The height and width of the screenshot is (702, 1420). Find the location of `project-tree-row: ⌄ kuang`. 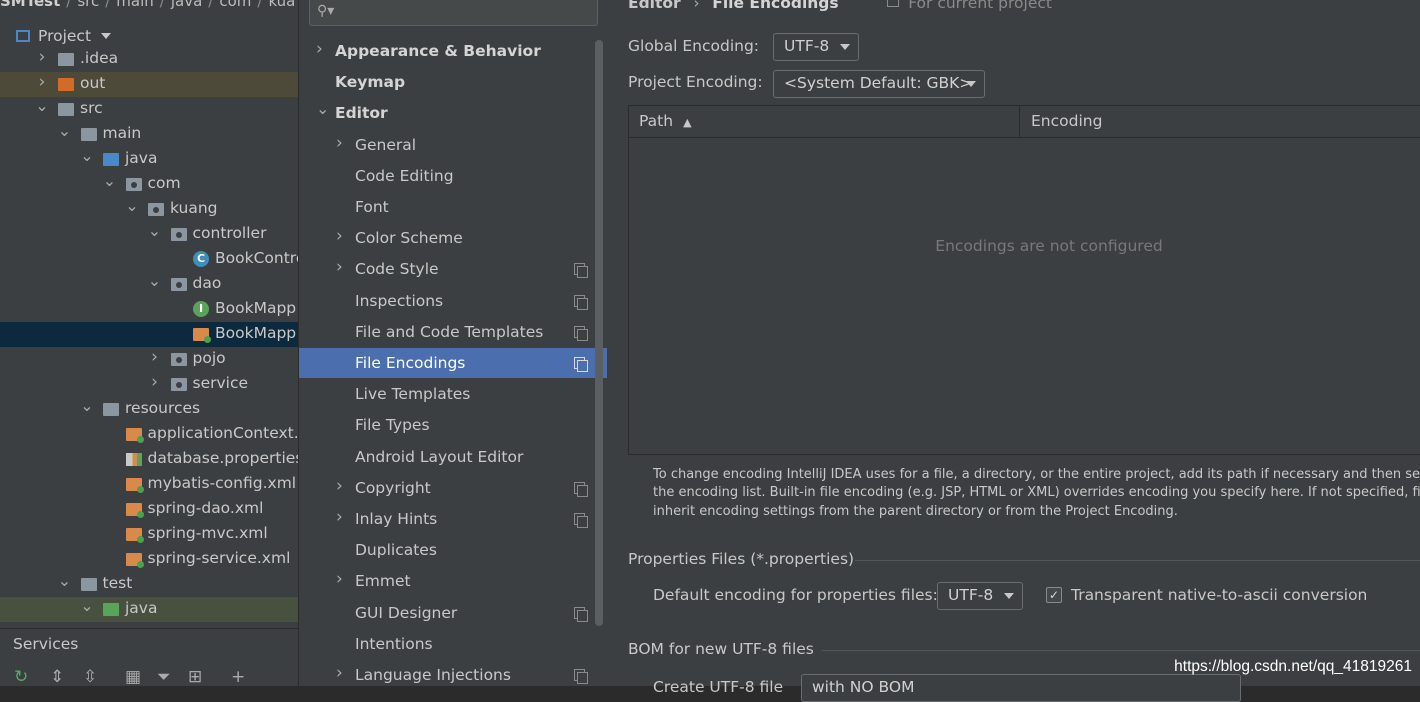

project-tree-row: ⌄ kuang is located at coordinates (149, 209).